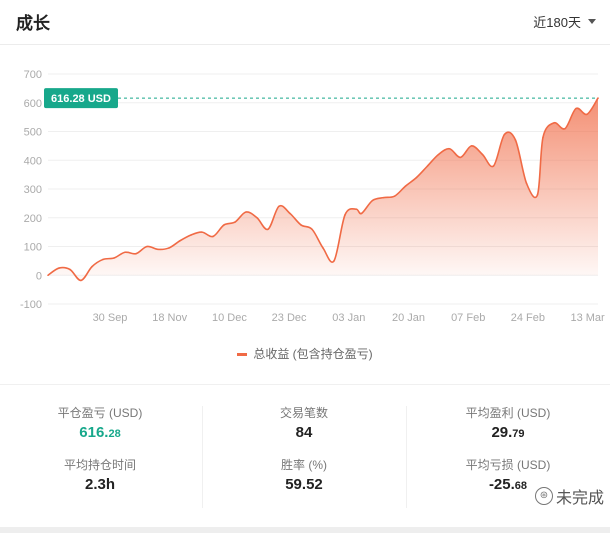 Image resolution: width=610 pixels, height=533 pixels. Describe the element at coordinates (305, 22) in the screenshot. I see `header-bar: 成长 近180天` at that location.